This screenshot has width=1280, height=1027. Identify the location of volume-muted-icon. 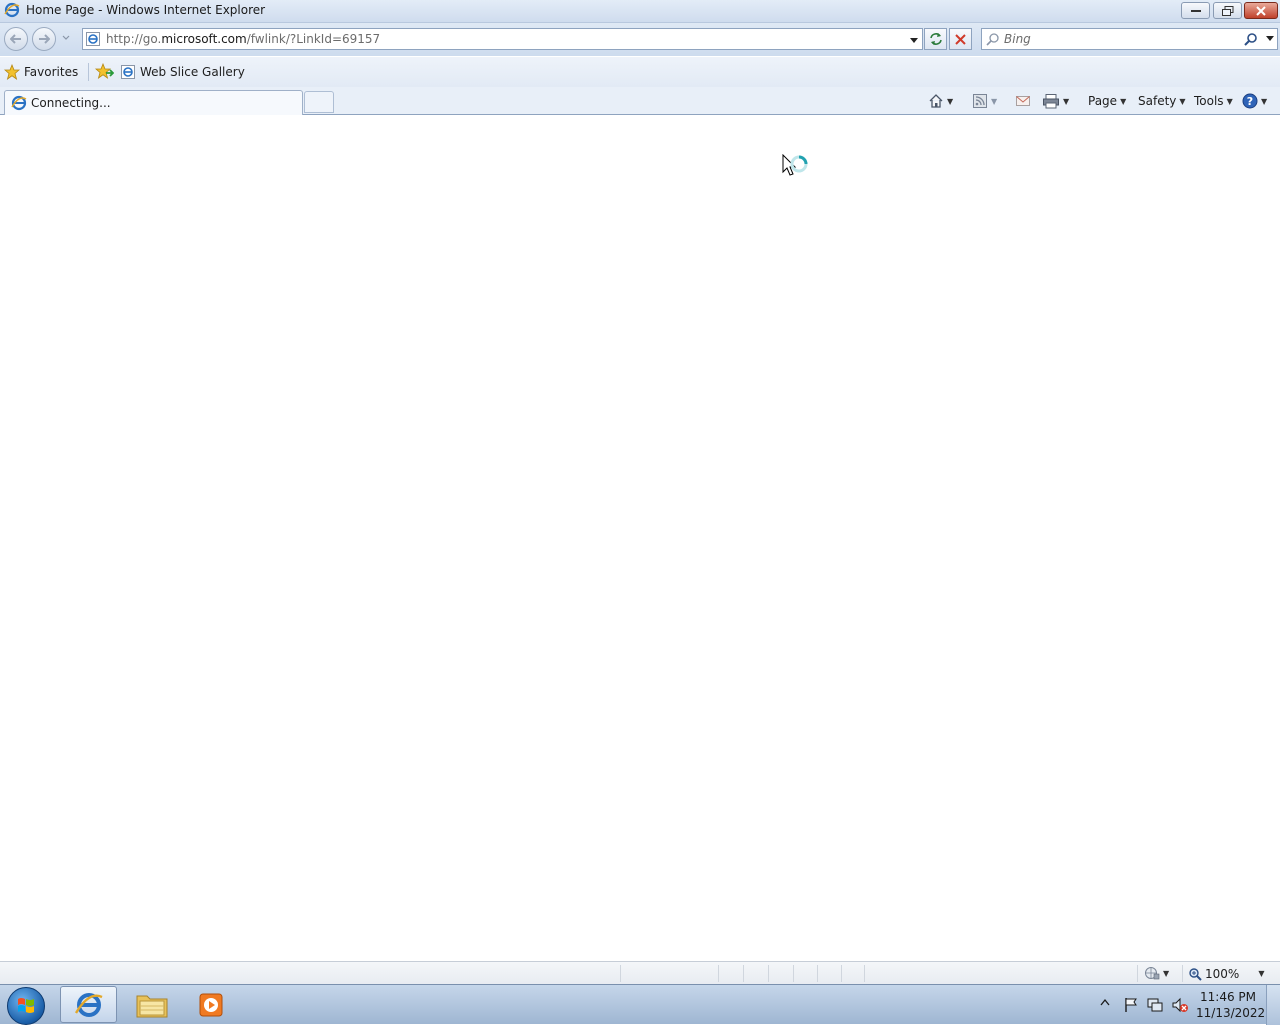
(1180, 1005).